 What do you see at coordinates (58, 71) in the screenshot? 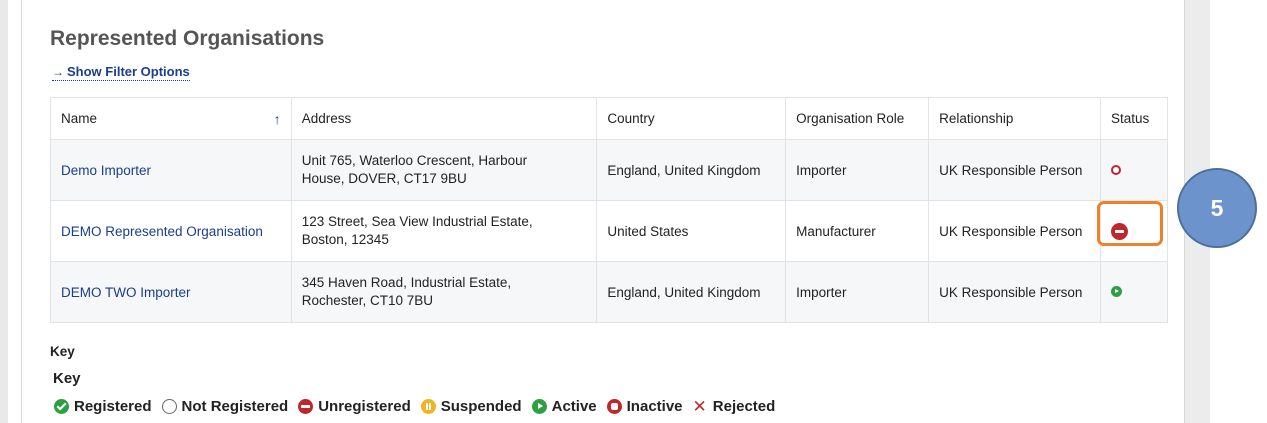
I see `arrow-right-icon: →` at bounding box center [58, 71].